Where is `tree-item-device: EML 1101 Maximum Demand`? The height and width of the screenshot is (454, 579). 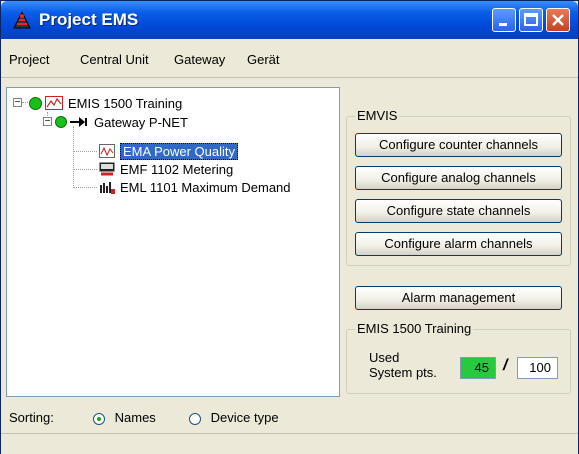 tree-item-device: EML 1101 Maximum Demand is located at coordinates (195, 187).